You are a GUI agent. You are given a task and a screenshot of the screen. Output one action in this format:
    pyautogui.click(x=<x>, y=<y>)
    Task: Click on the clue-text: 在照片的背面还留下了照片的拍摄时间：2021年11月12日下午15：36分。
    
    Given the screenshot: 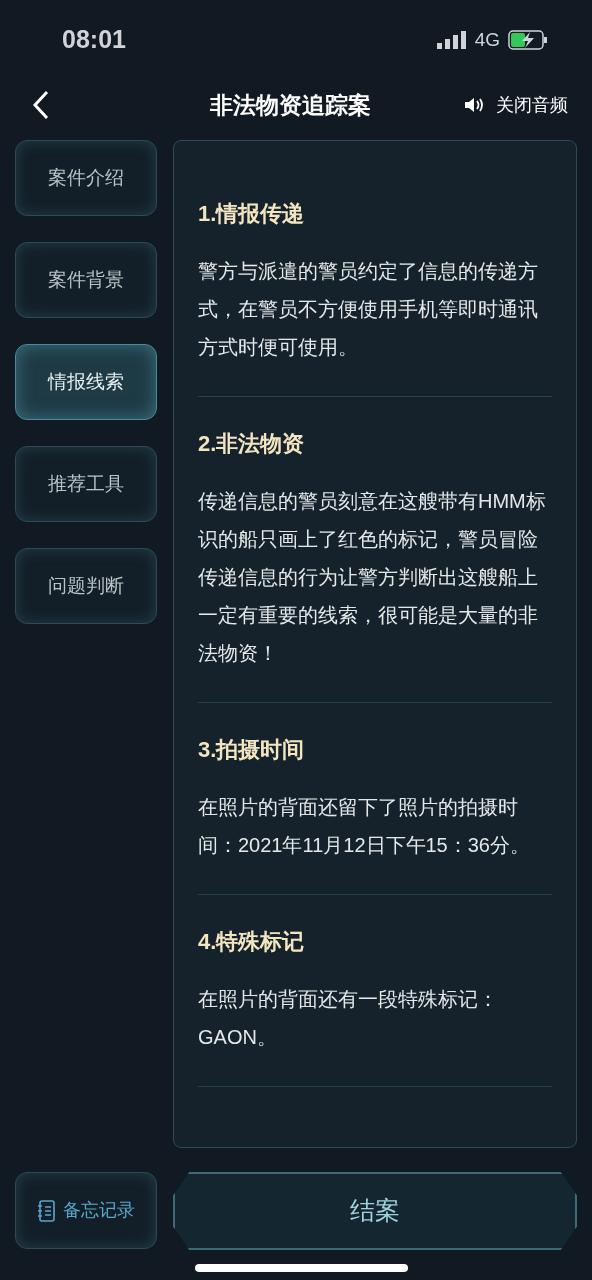 What is the action you would take?
    pyautogui.click(x=364, y=826)
    